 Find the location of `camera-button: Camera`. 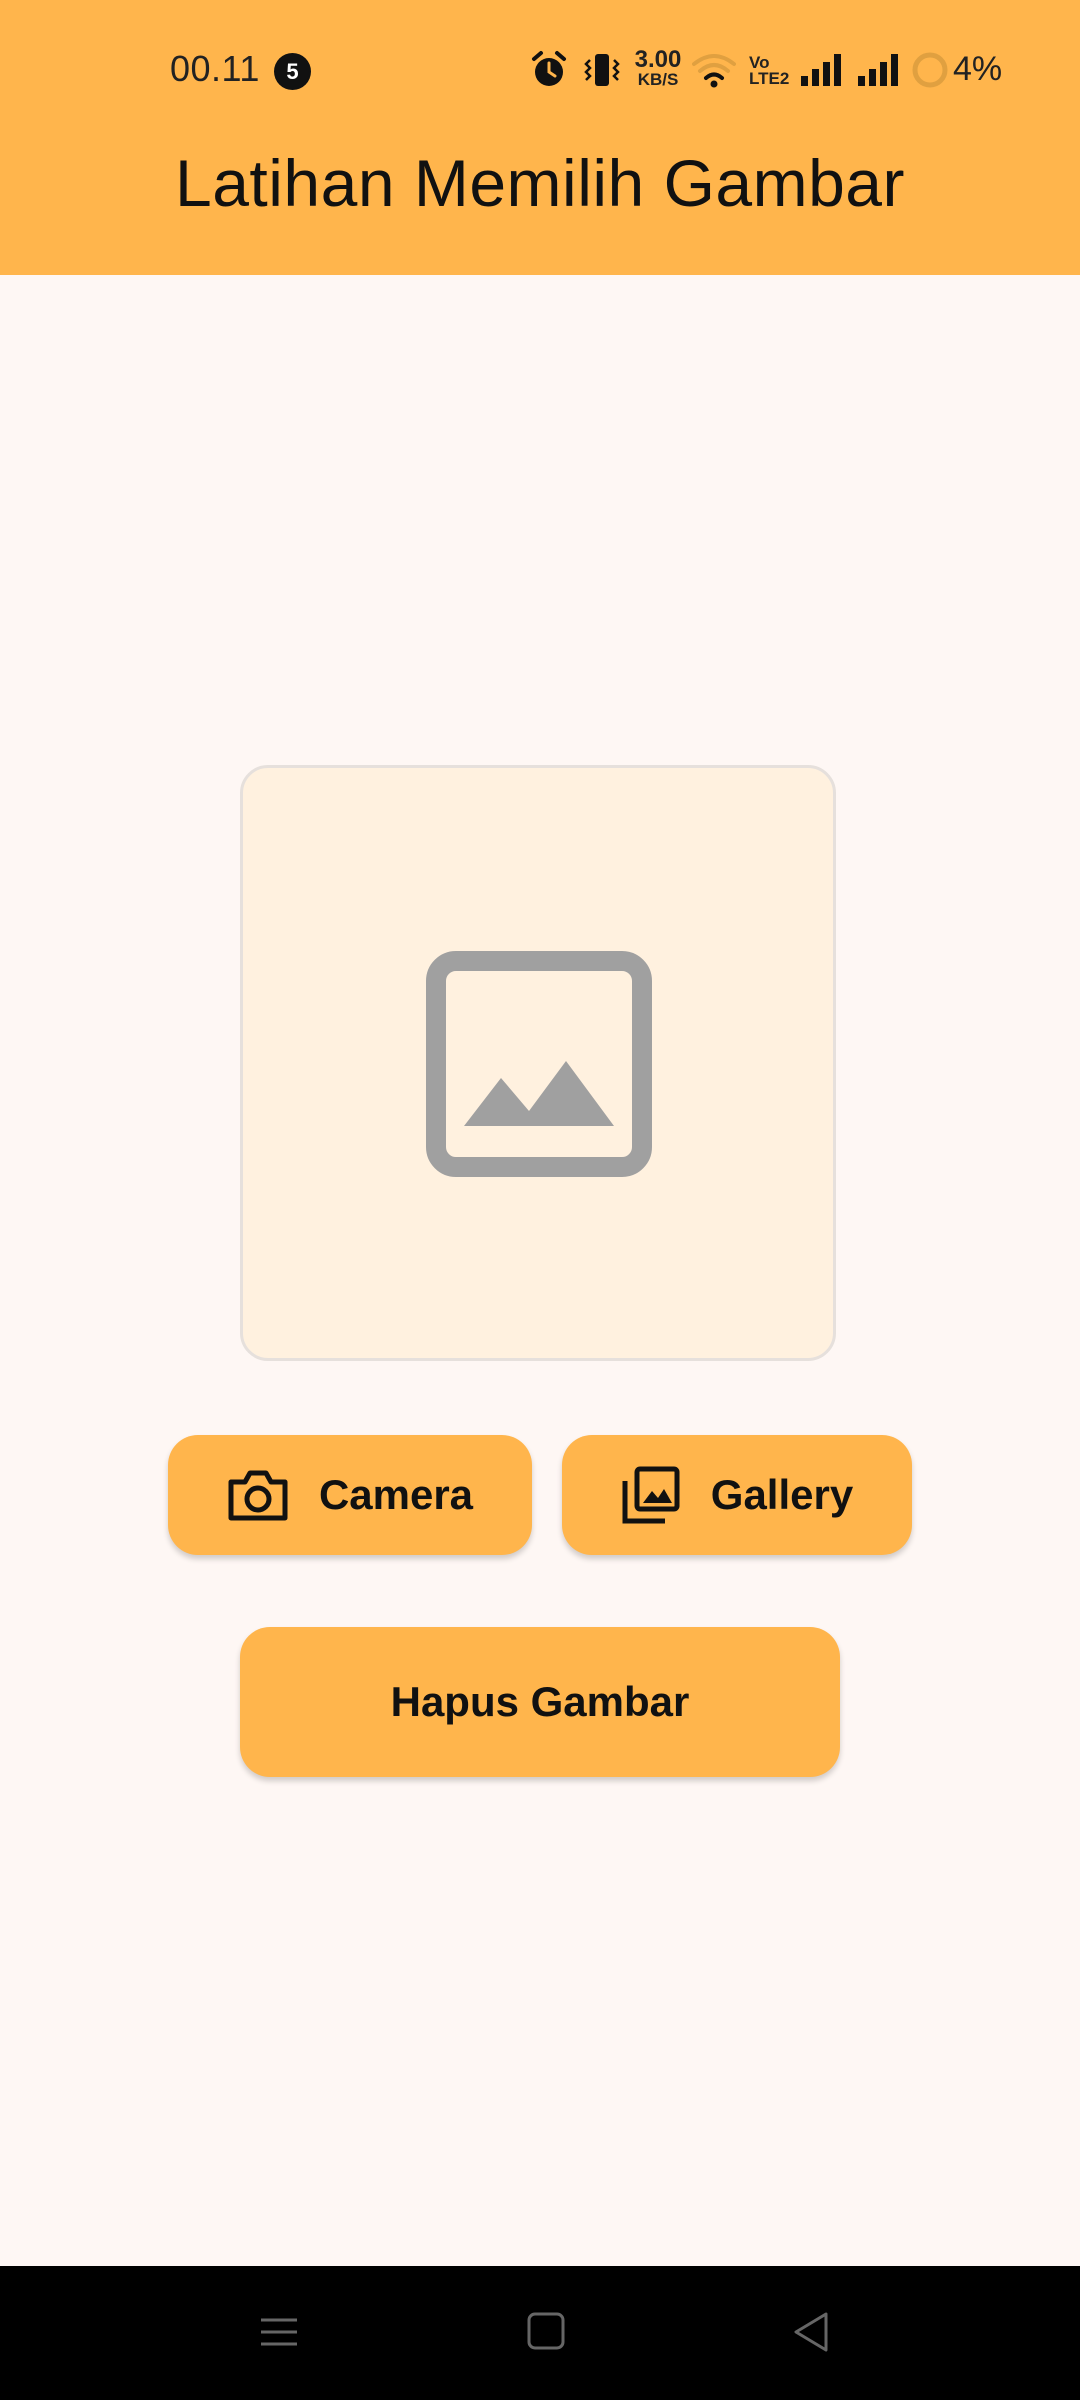

camera-button: Camera is located at coordinates (350, 1495).